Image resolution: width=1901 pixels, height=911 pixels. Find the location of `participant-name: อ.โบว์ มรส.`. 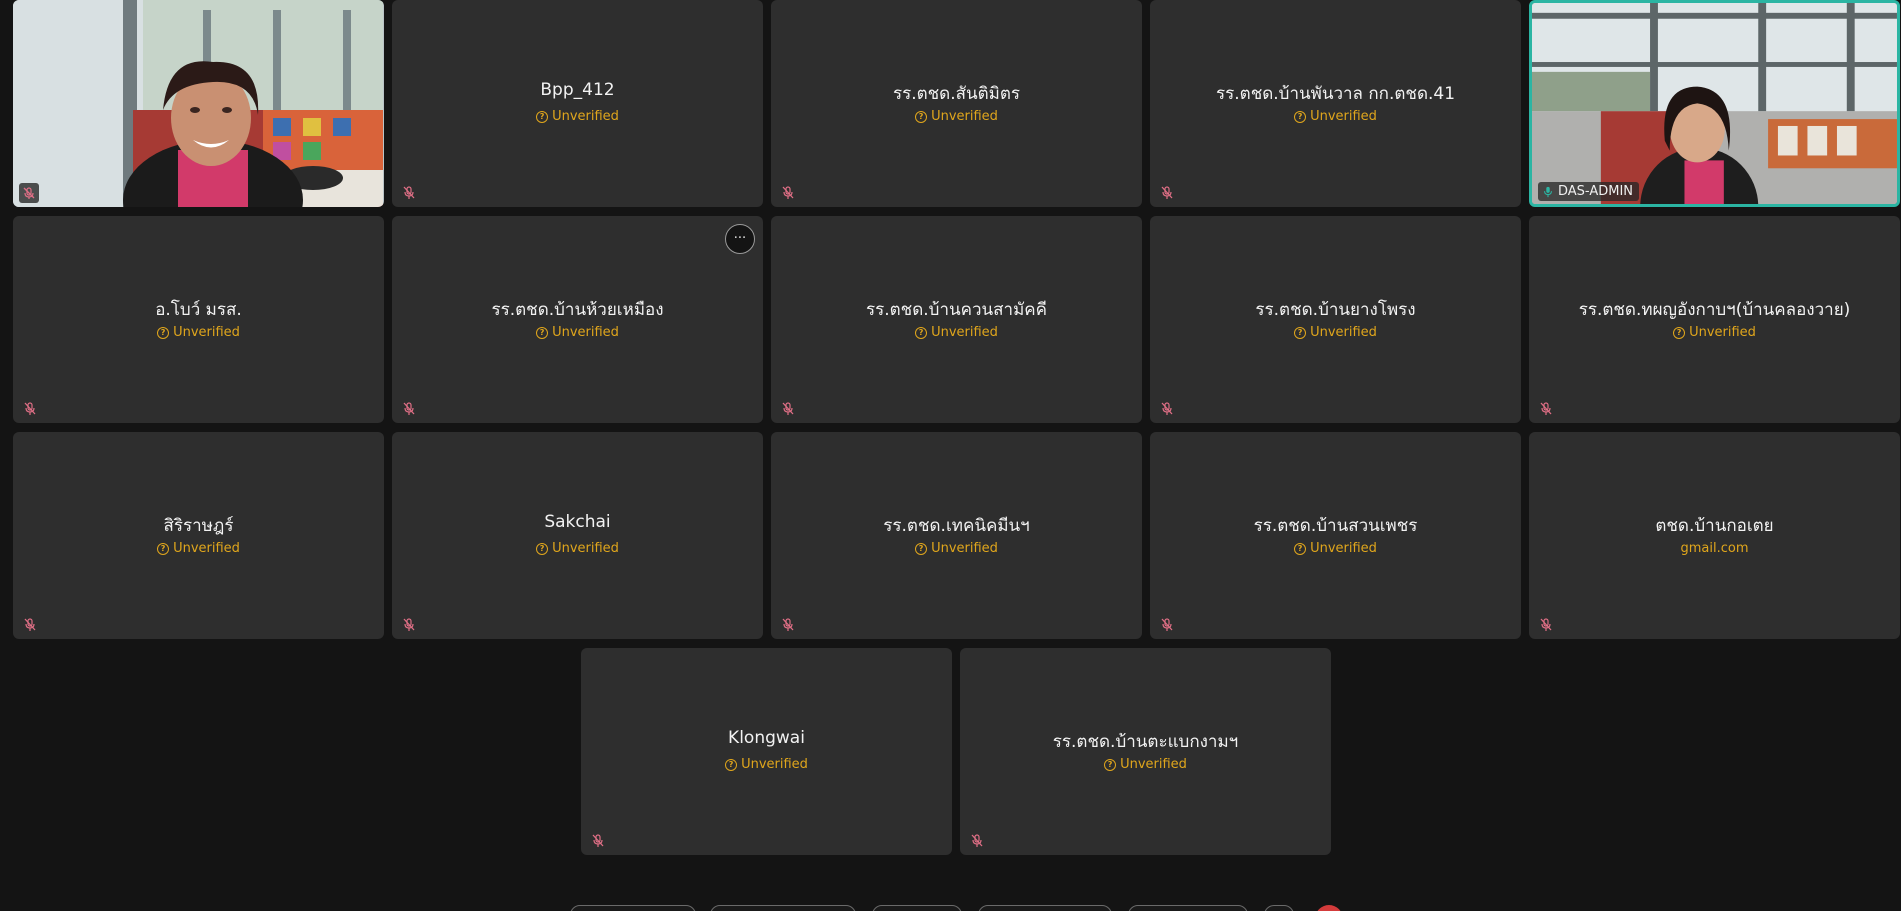

participant-name: อ.โบว์ มรส. is located at coordinates (198, 310).